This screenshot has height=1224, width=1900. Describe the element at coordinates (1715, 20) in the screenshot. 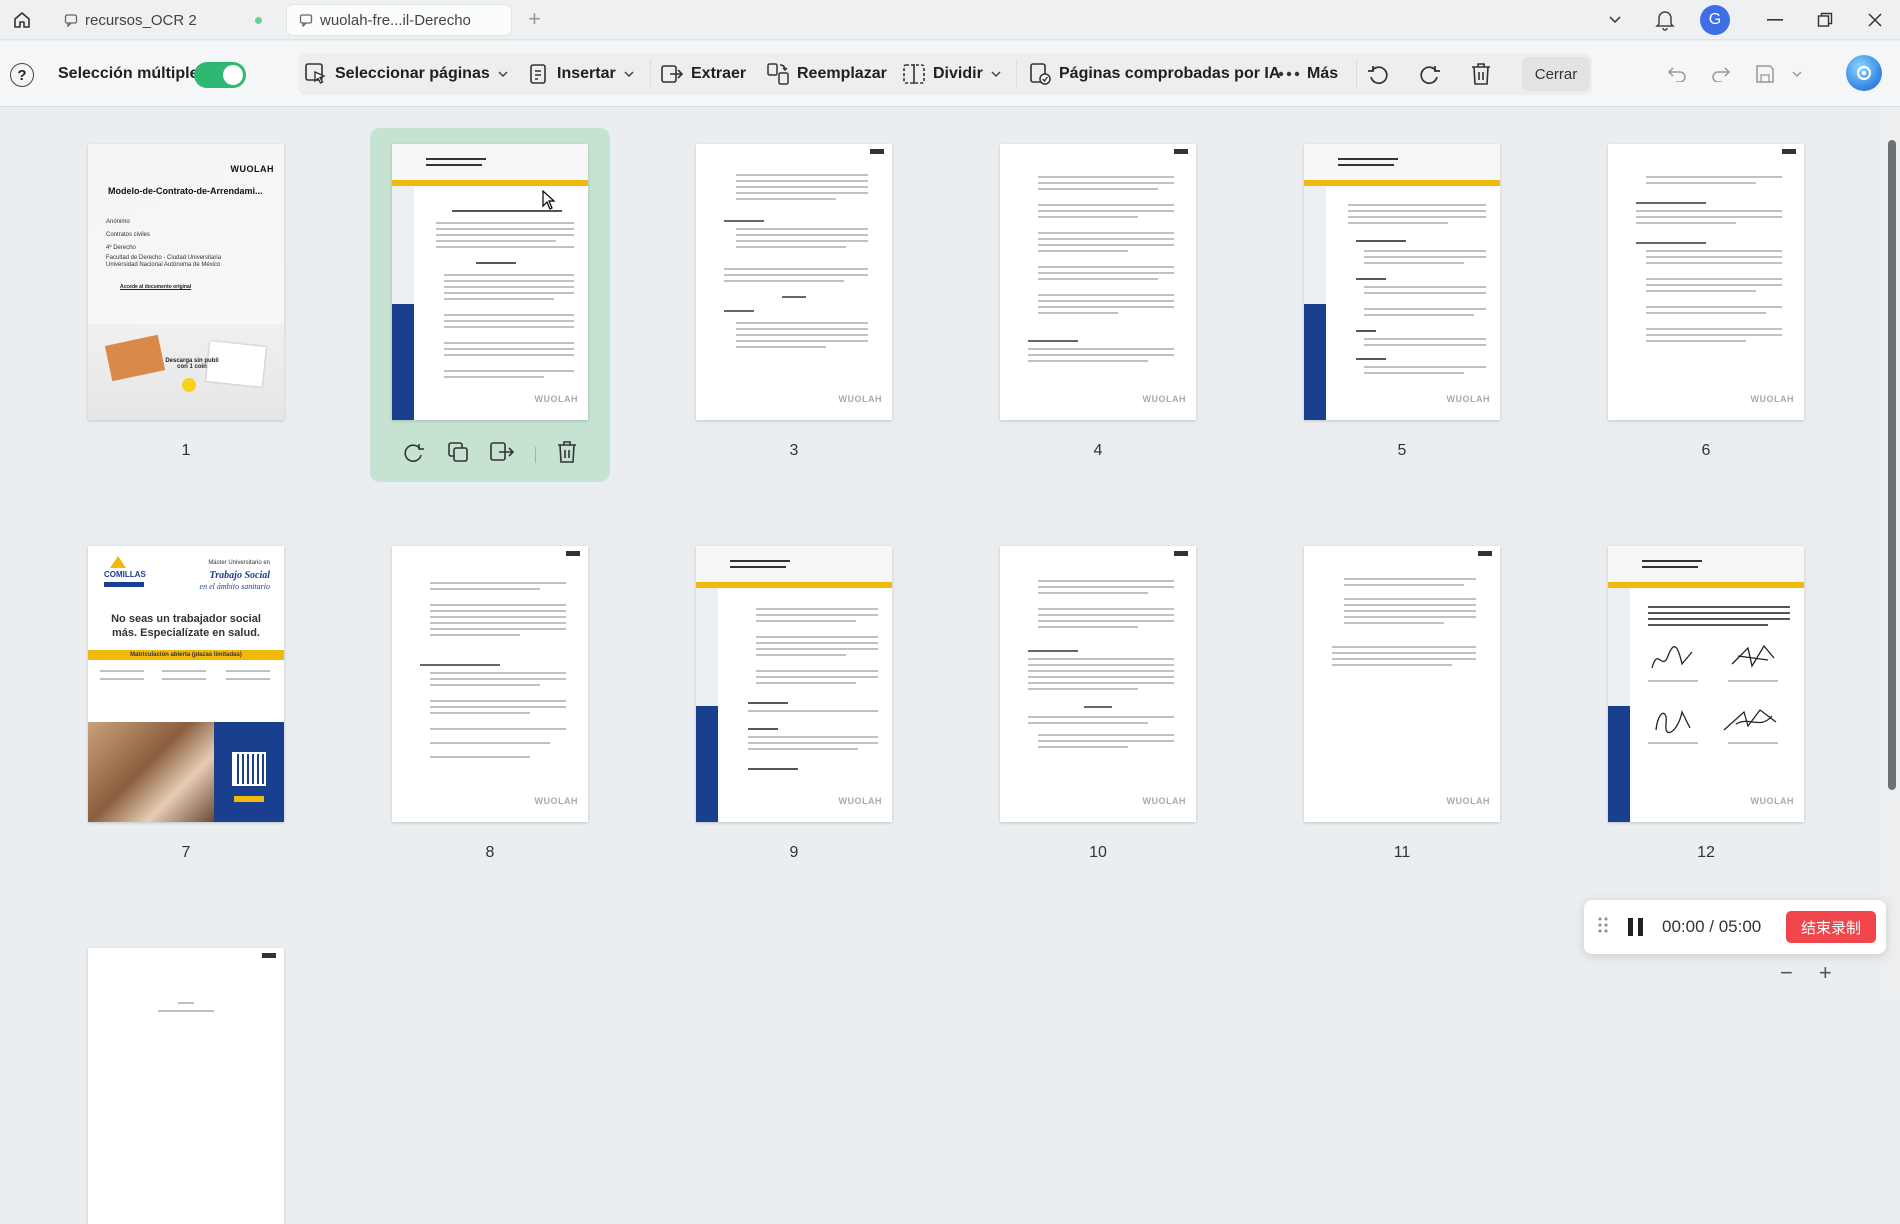

I see `avatar: G` at that location.